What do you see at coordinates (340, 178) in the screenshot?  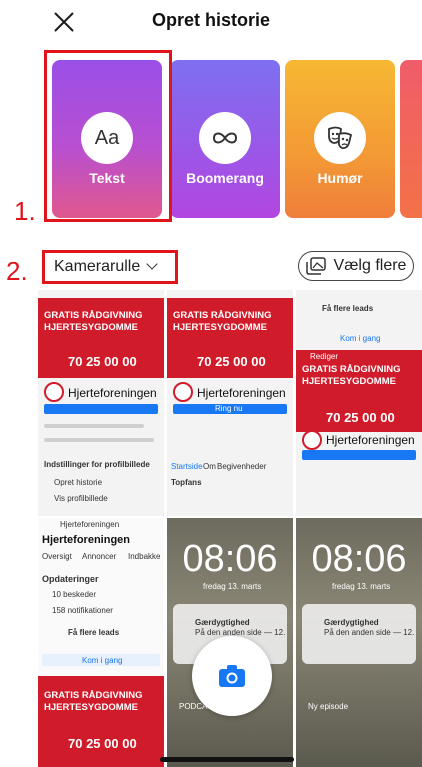 I see `card-humor-label: Humør` at bounding box center [340, 178].